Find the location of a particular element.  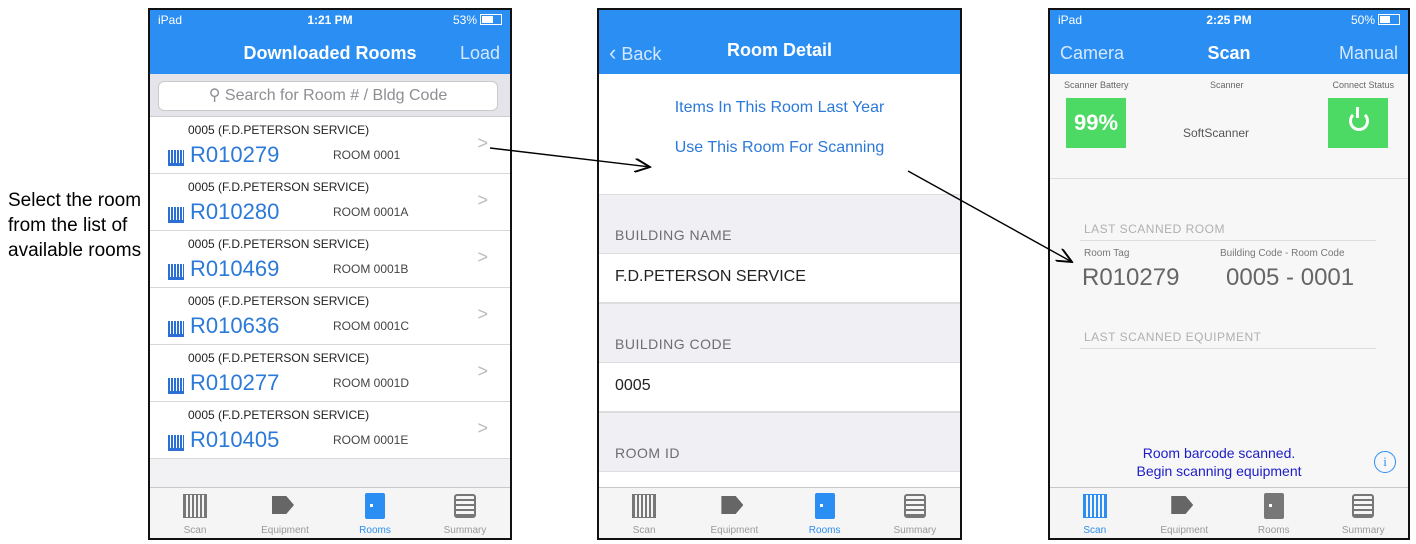

info-icon: i is located at coordinates (1385, 462).